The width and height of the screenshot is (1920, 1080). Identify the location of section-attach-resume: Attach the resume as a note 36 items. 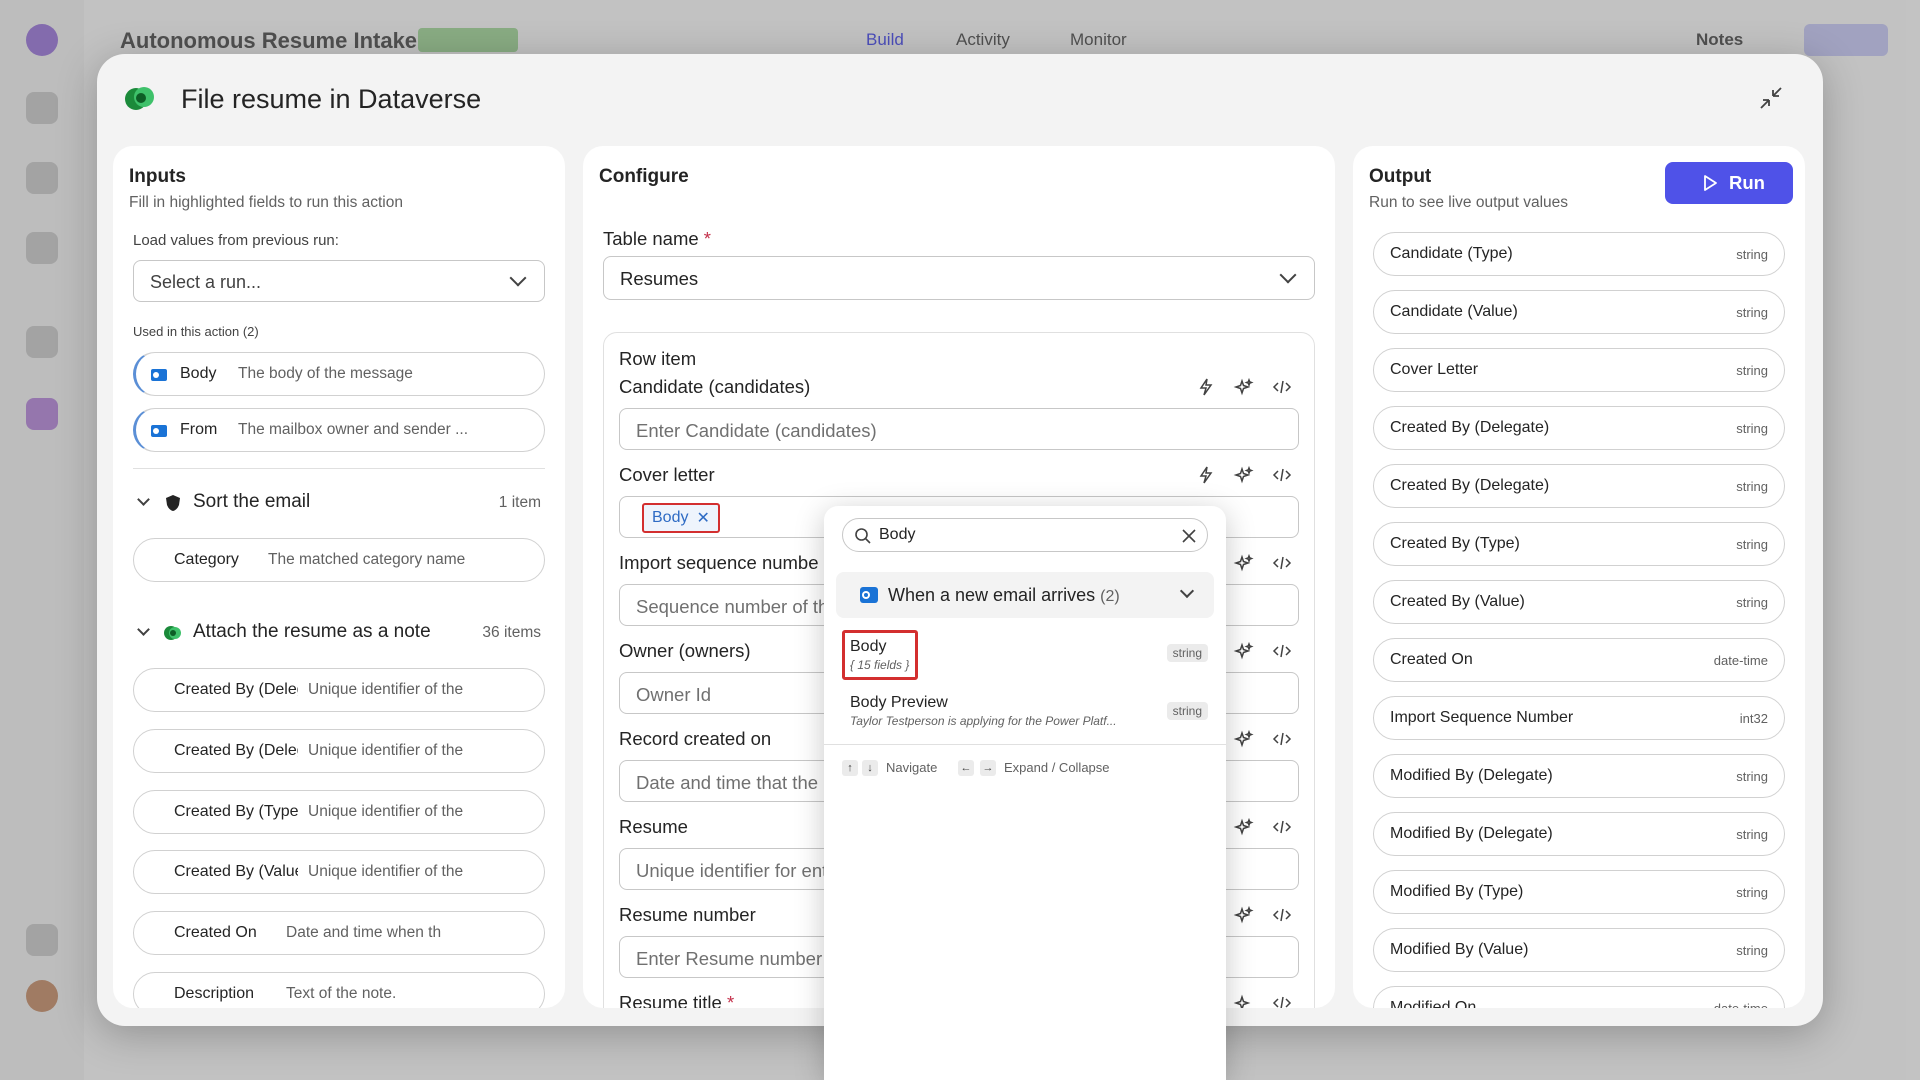
(339, 633).